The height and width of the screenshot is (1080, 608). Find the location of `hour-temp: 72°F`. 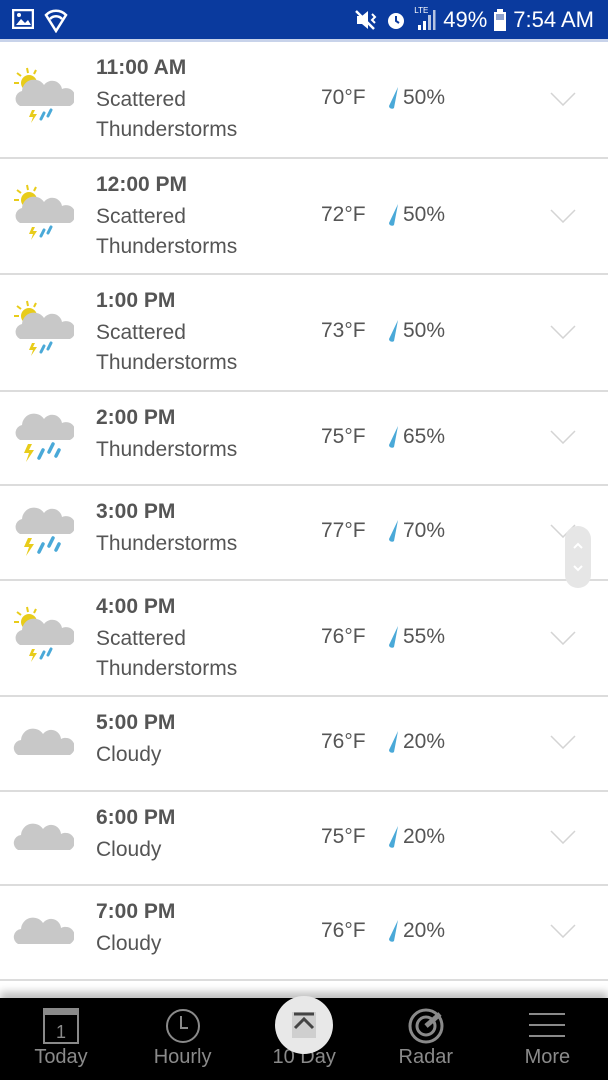

hour-temp: 72°F is located at coordinates (343, 214).